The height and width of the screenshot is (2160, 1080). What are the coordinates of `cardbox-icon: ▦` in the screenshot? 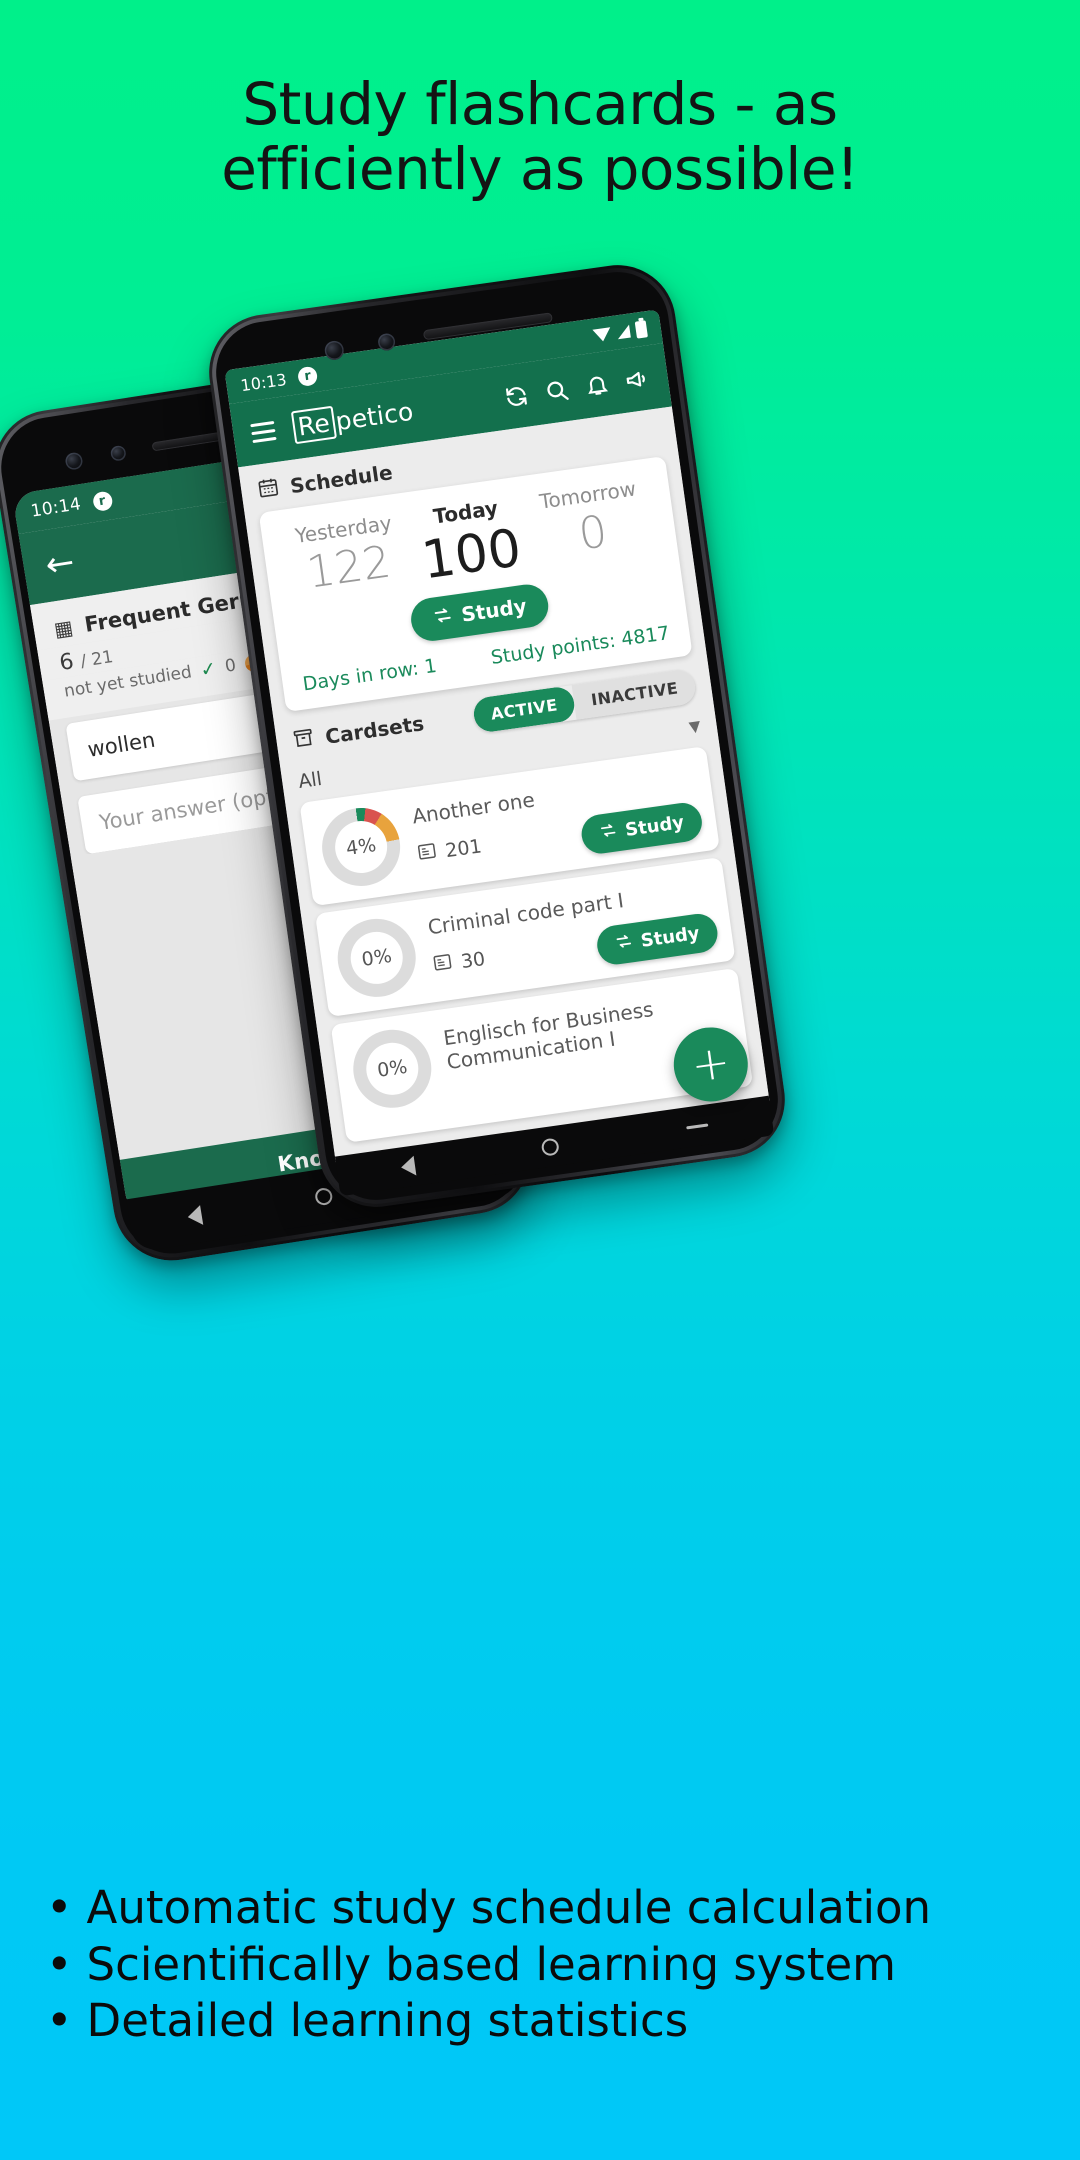 It's located at (63, 628).